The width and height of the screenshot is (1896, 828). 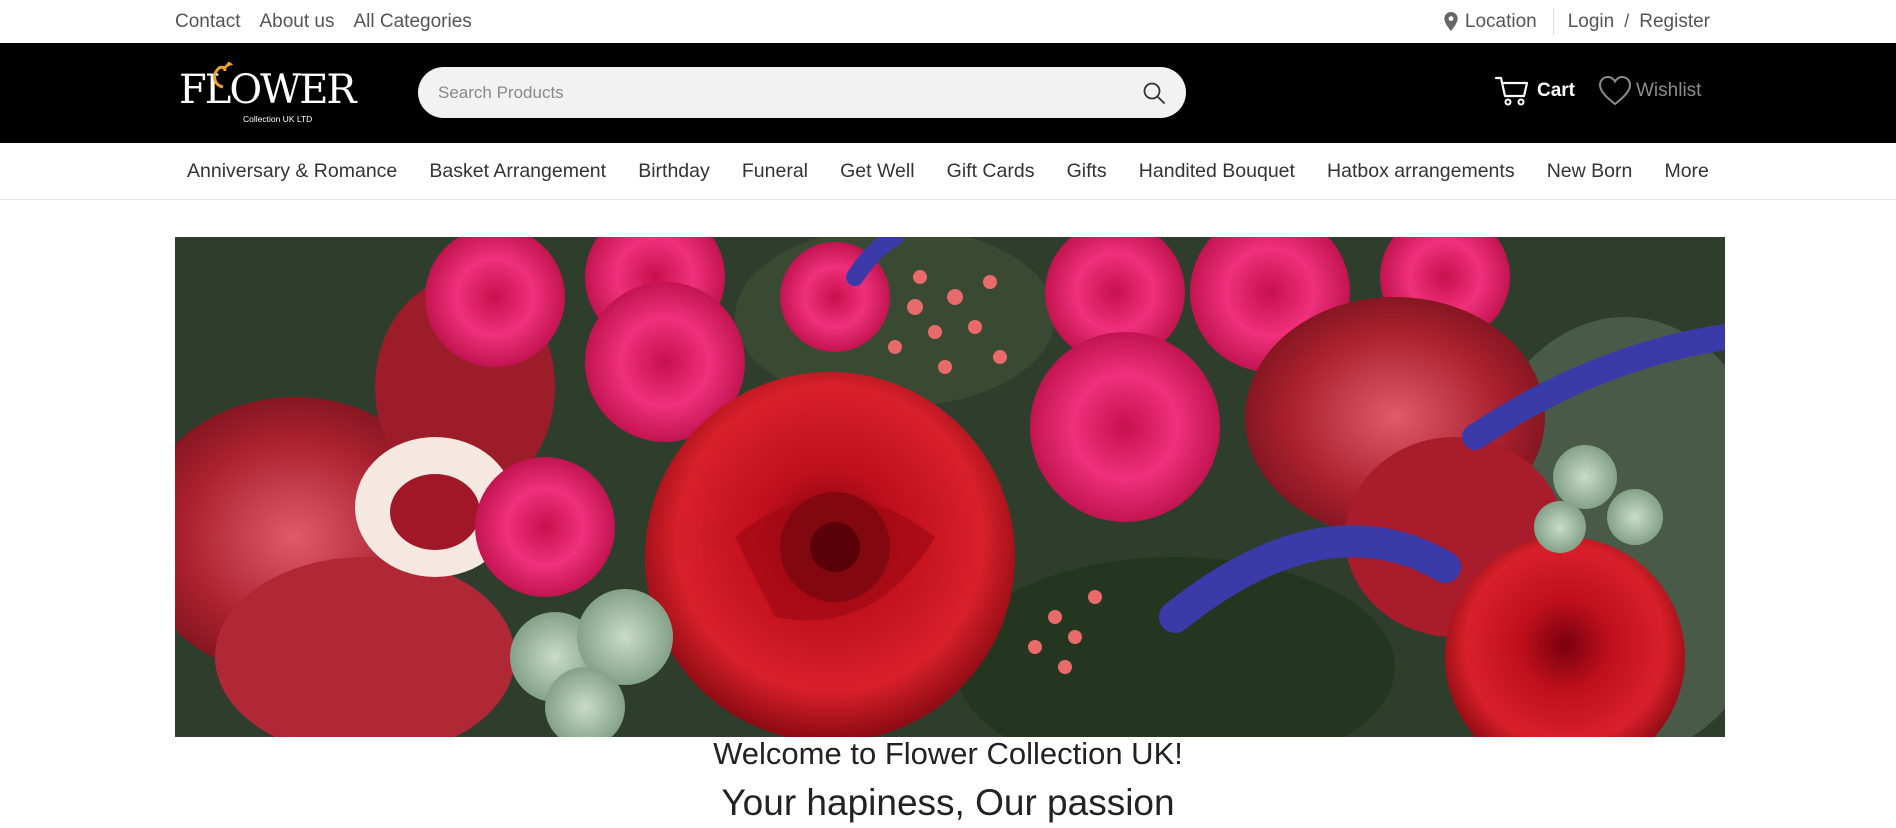 I want to click on cart-button: Cart, so click(x=1535, y=91).